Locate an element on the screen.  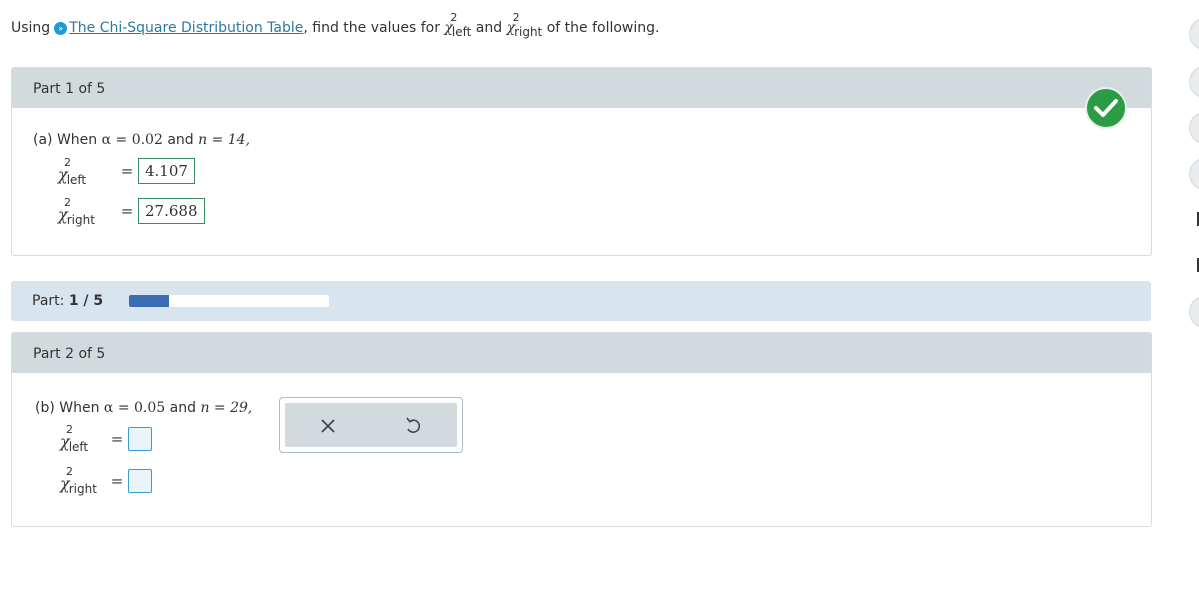
chi-right-symbol: 2 χright is located at coordinates (524, 25).